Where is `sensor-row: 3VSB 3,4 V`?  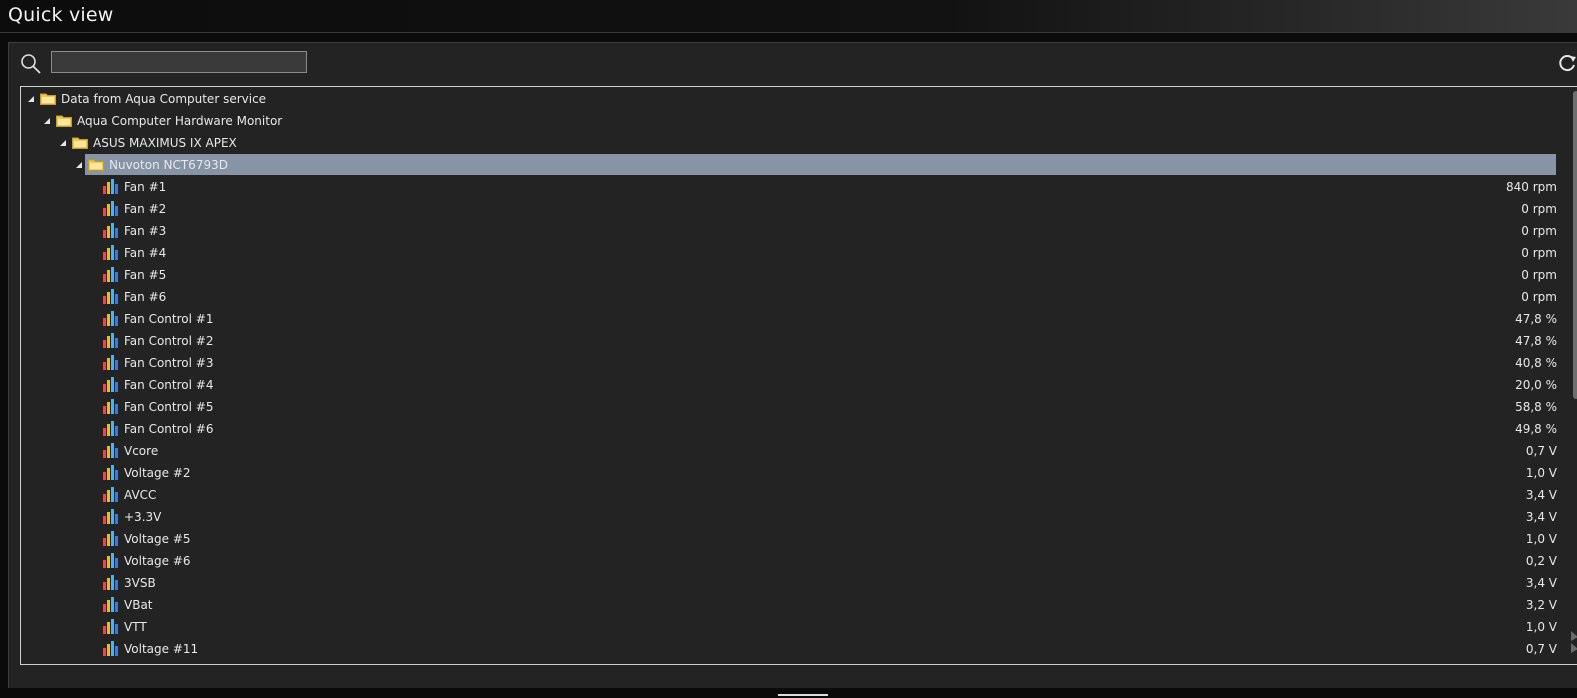
sensor-row: 3VSB 3,4 V is located at coordinates (789, 583).